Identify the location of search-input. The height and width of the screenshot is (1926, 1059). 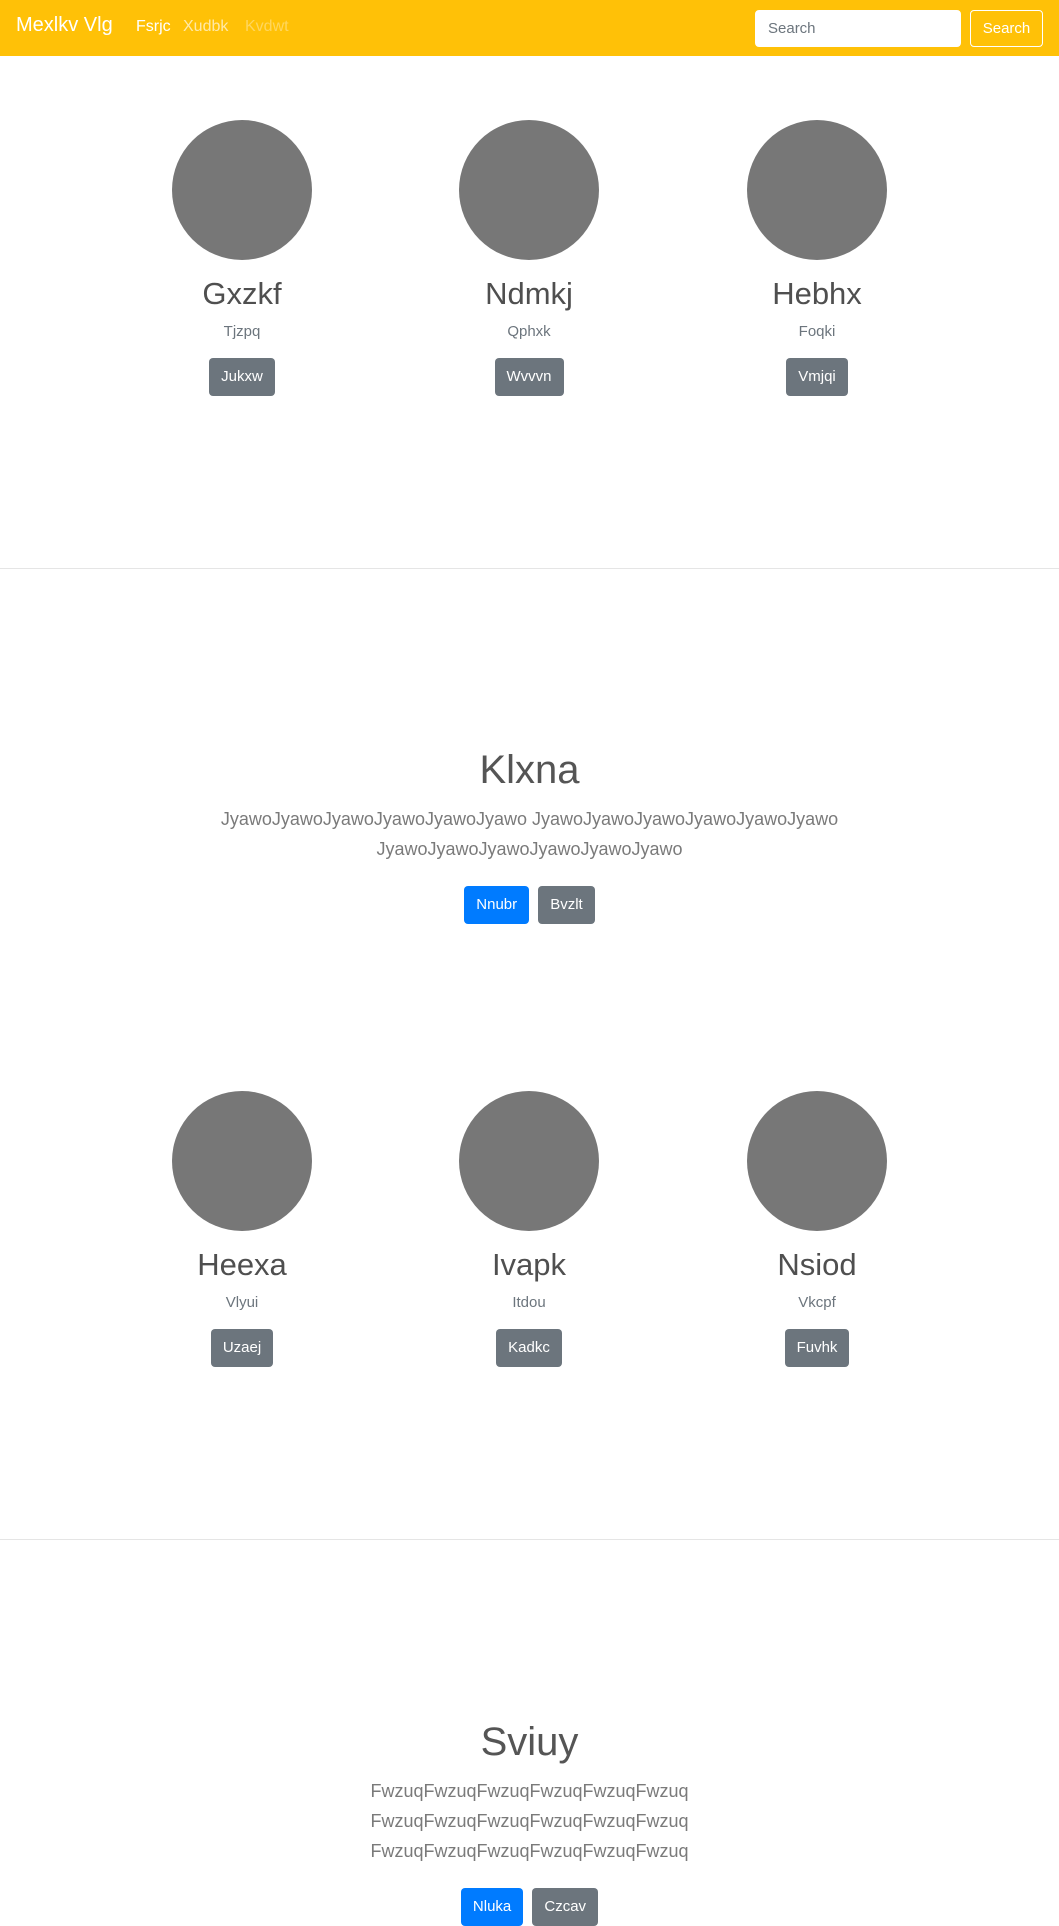
(858, 28).